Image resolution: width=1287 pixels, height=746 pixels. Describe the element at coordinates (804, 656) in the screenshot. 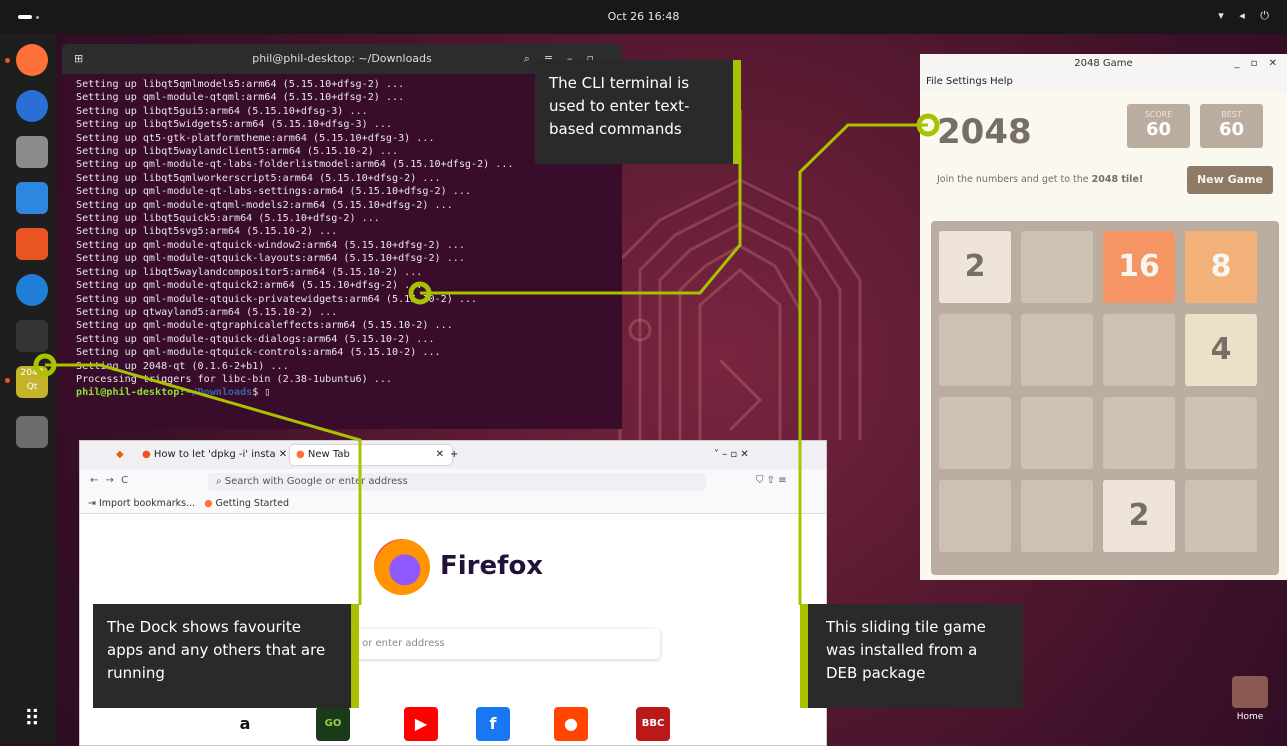

I see `callout-game-bar` at that location.